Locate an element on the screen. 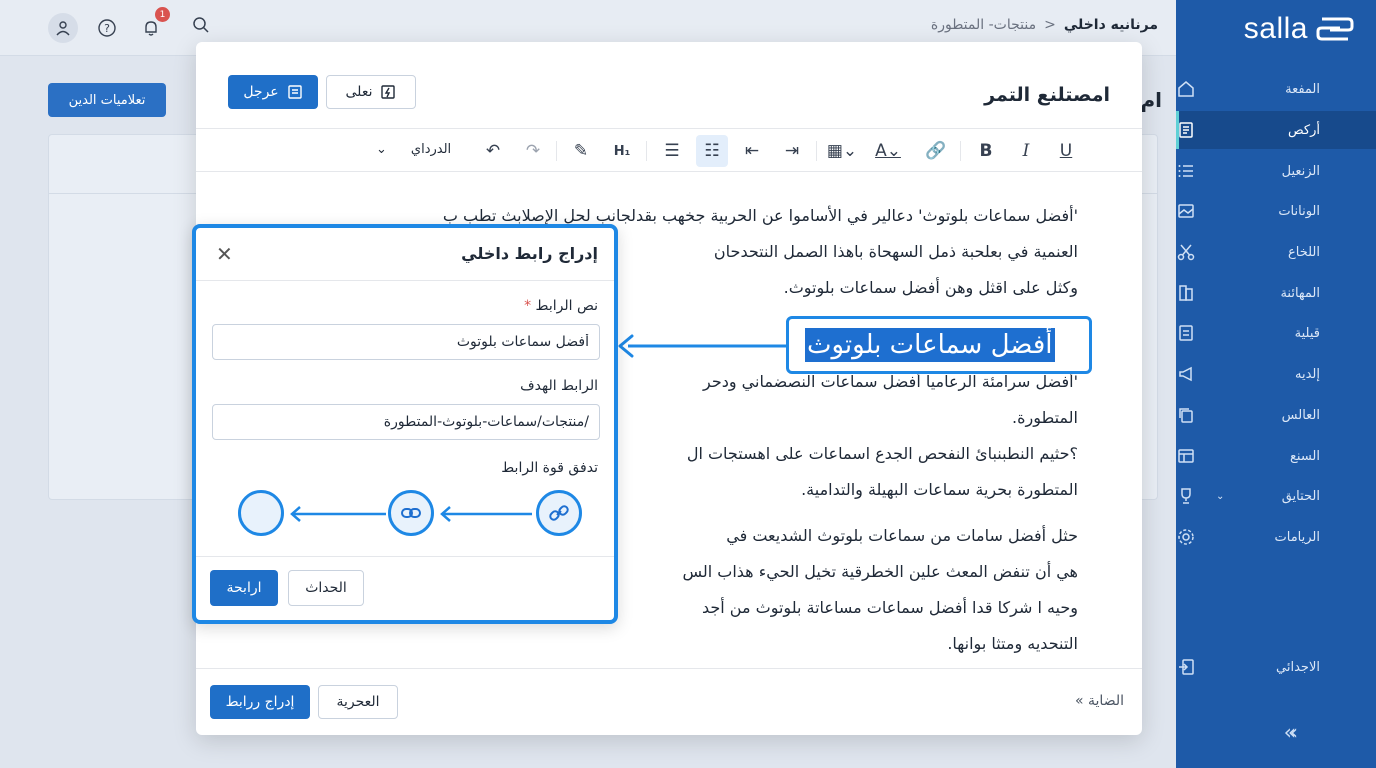  search-icon is located at coordinates (201, 25).